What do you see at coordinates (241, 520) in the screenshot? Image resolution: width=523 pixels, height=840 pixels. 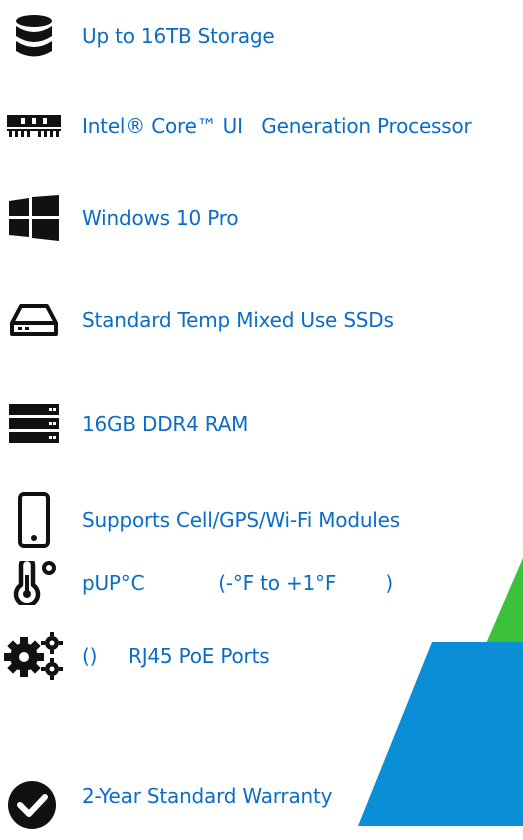 I see `feature-label: Supports Cell/GPS/Wi-Fi Modules` at bounding box center [241, 520].